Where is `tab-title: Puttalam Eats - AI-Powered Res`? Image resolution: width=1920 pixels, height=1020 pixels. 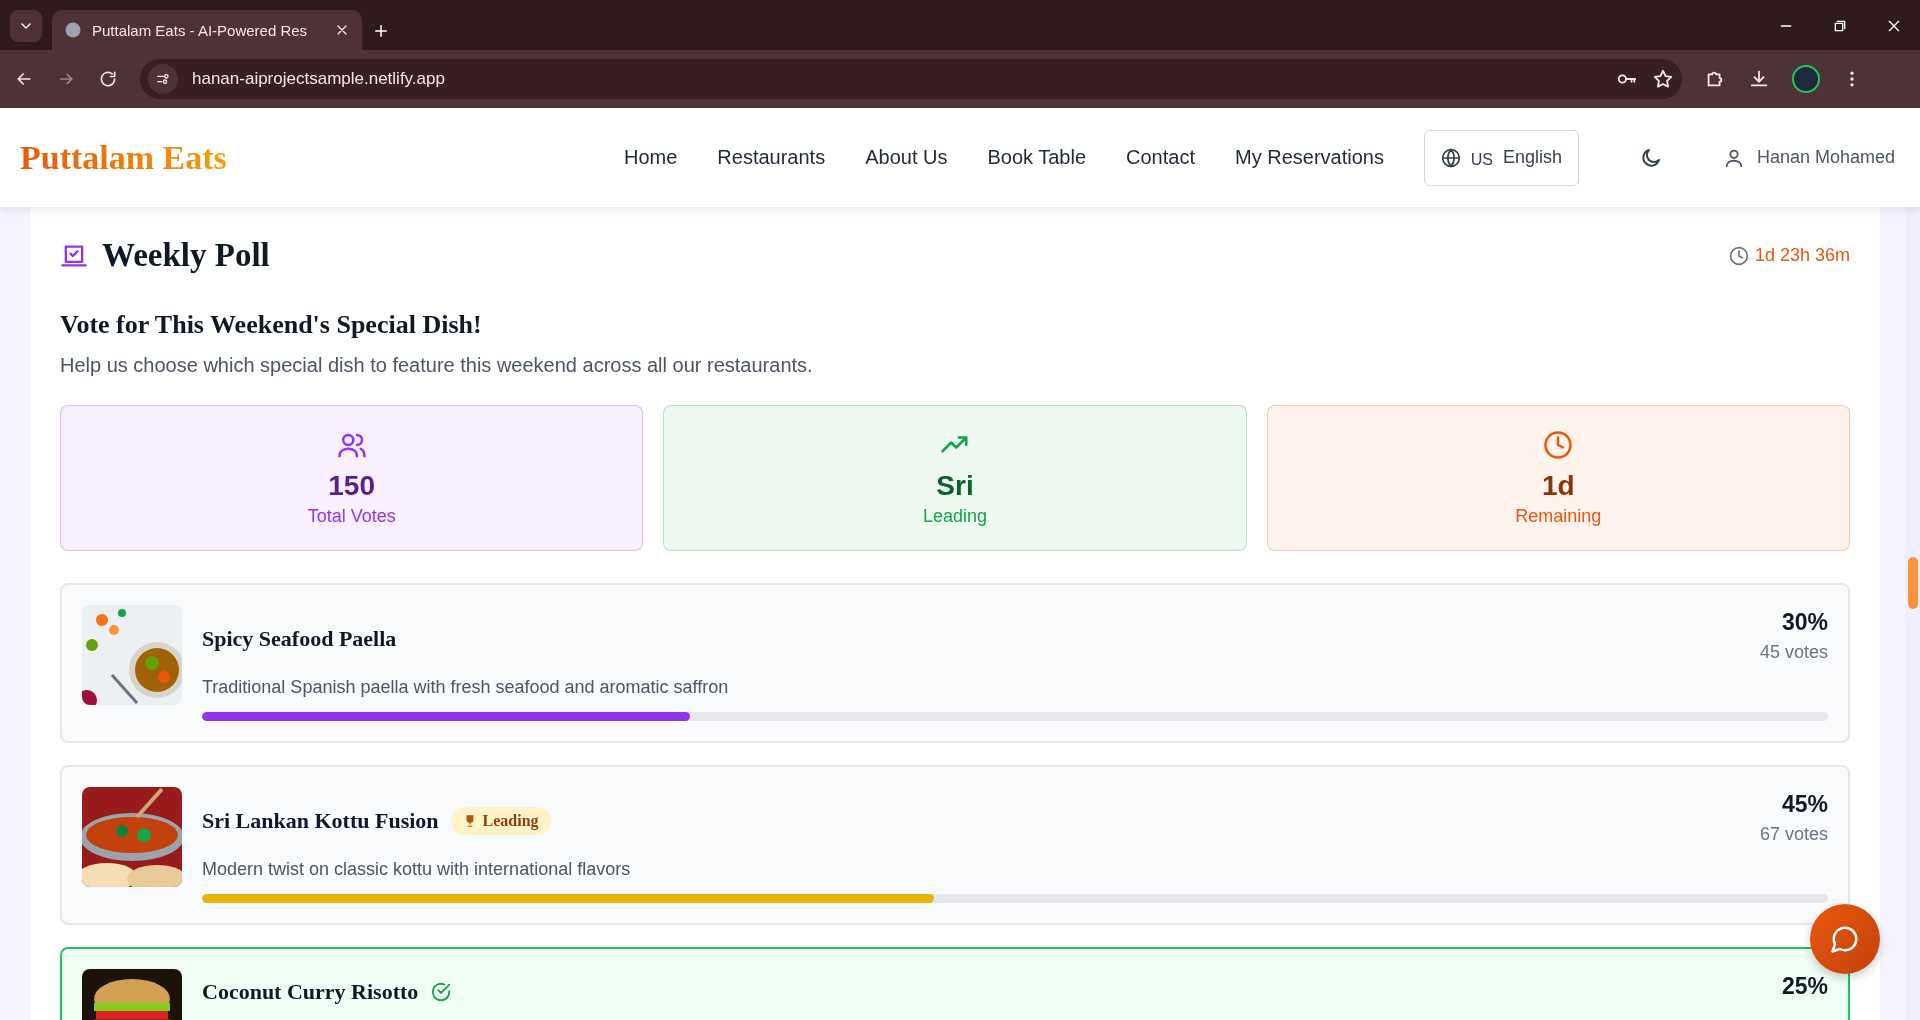 tab-title: Puttalam Eats - AI-Powered Res is located at coordinates (200, 30).